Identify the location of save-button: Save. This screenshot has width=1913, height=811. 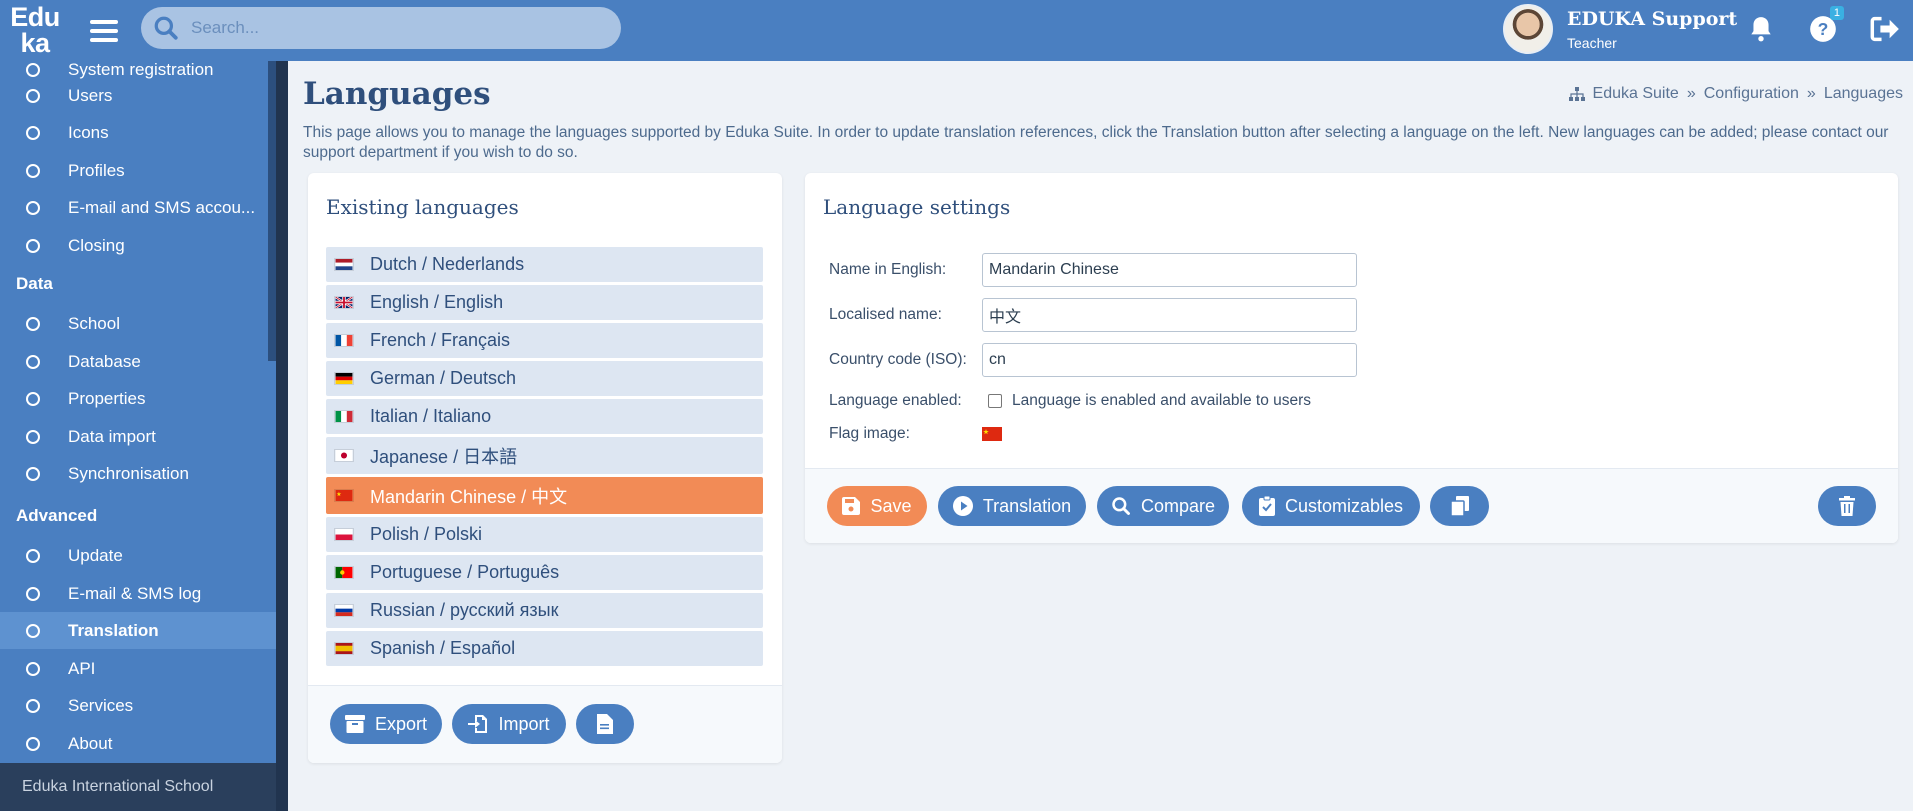
(877, 506).